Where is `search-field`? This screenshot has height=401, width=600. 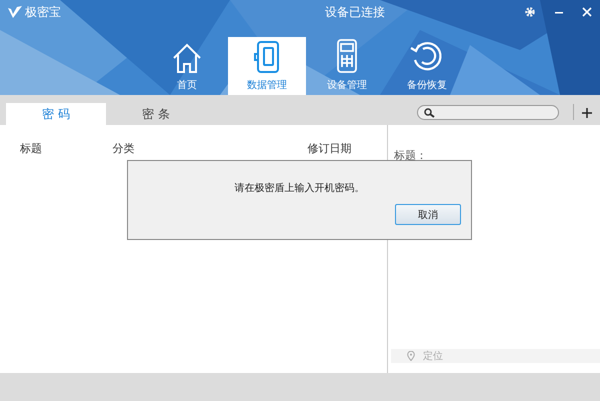 search-field is located at coordinates (488, 112).